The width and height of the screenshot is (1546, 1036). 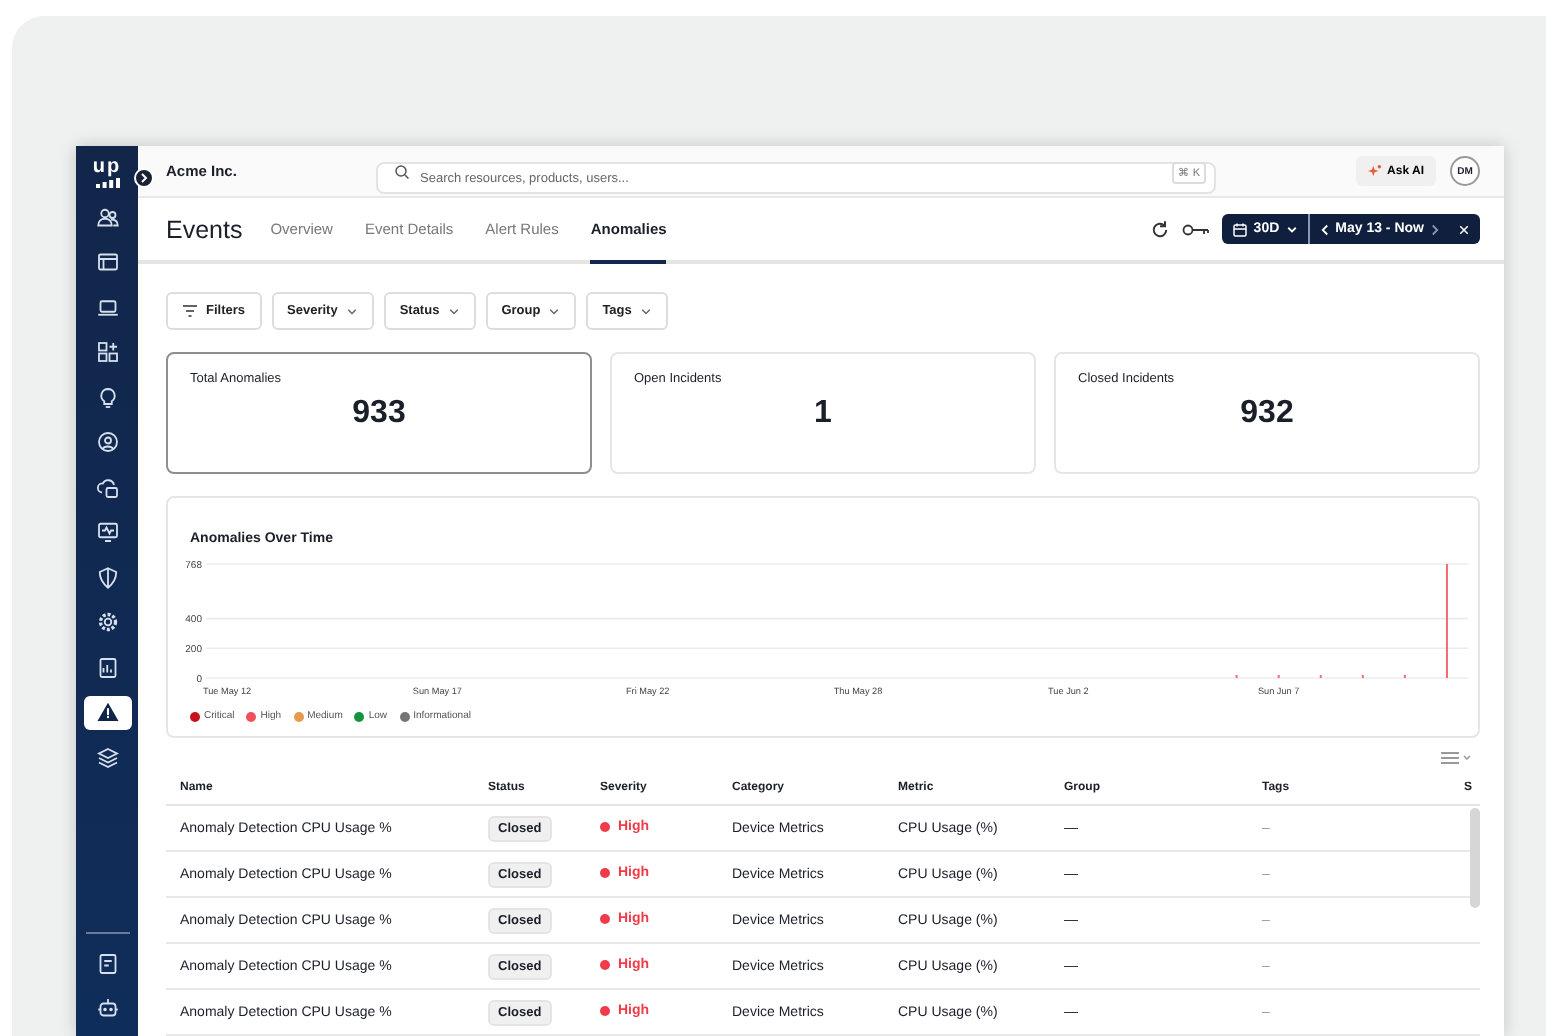 What do you see at coordinates (107, 622) in the screenshot?
I see `gear-icon` at bounding box center [107, 622].